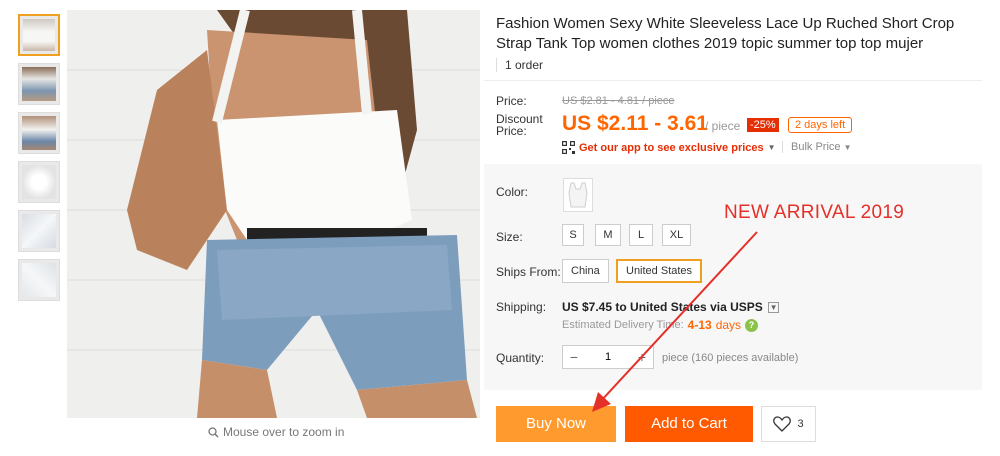 This screenshot has width=1000, height=456. What do you see at coordinates (521, 307) in the screenshot?
I see `shipping-label: Shipping:` at bounding box center [521, 307].